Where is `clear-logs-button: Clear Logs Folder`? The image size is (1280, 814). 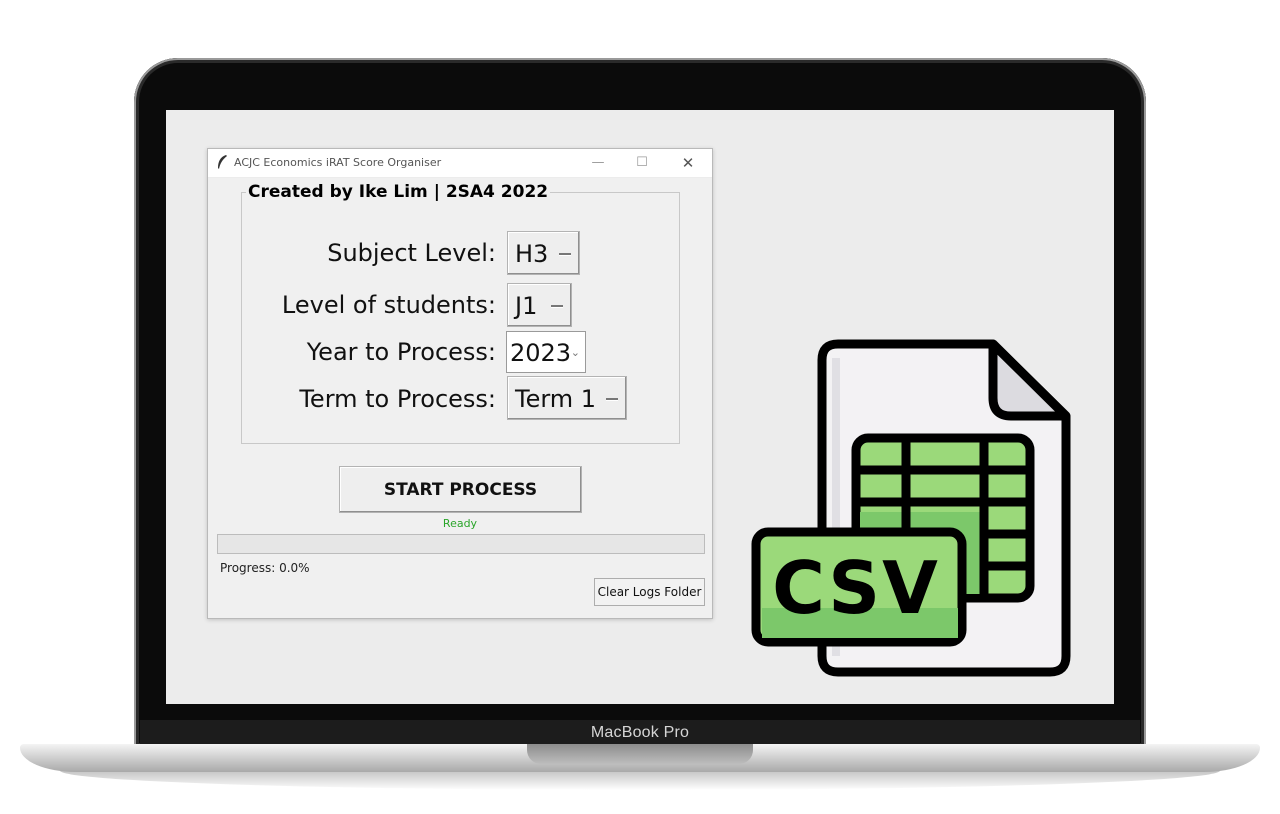
clear-logs-button: Clear Logs Folder is located at coordinates (649, 592).